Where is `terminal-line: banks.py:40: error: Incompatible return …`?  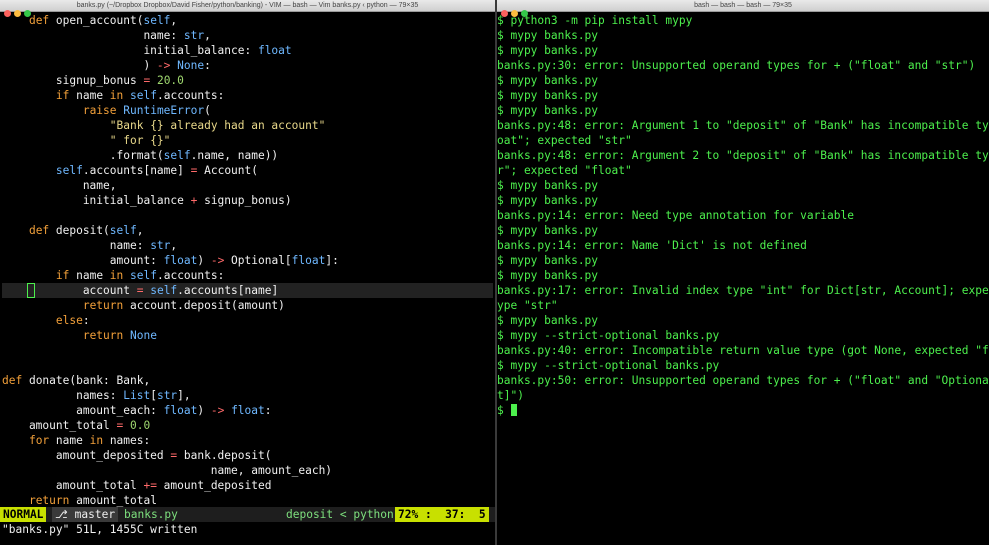
terminal-line: banks.py:40: error: Incompatible return … is located at coordinates (743, 350).